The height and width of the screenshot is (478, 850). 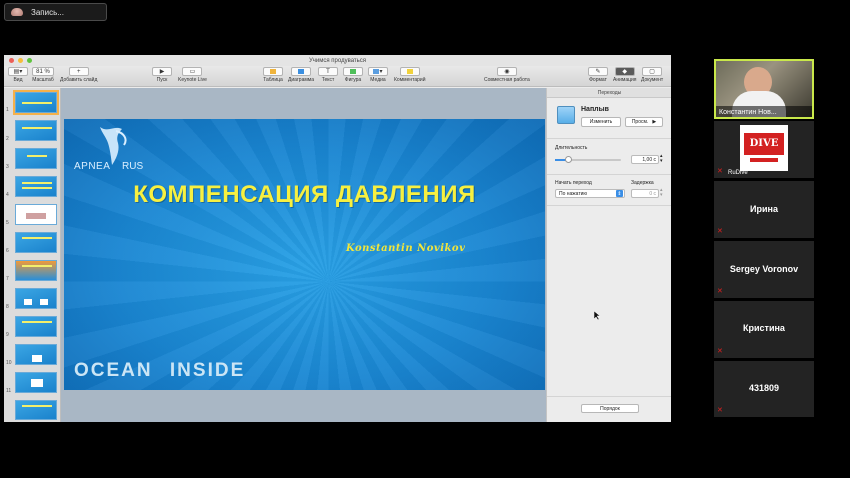 What do you see at coordinates (595, 109) in the screenshot?
I see `transition-name: Наплыв` at bounding box center [595, 109].